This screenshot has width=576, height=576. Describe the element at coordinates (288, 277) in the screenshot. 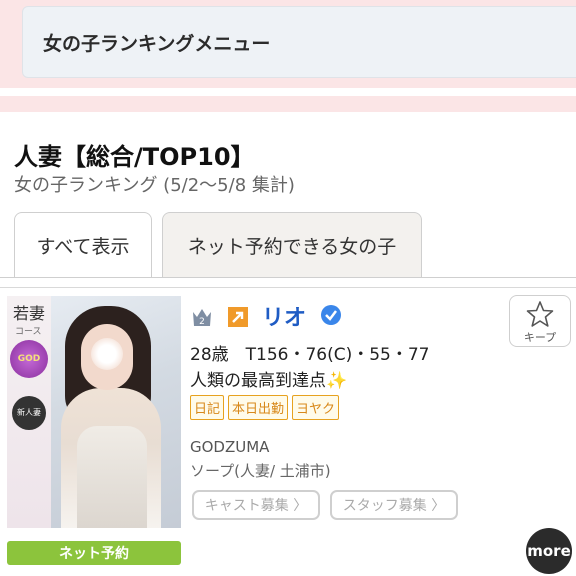

I see `tab-underline` at that location.